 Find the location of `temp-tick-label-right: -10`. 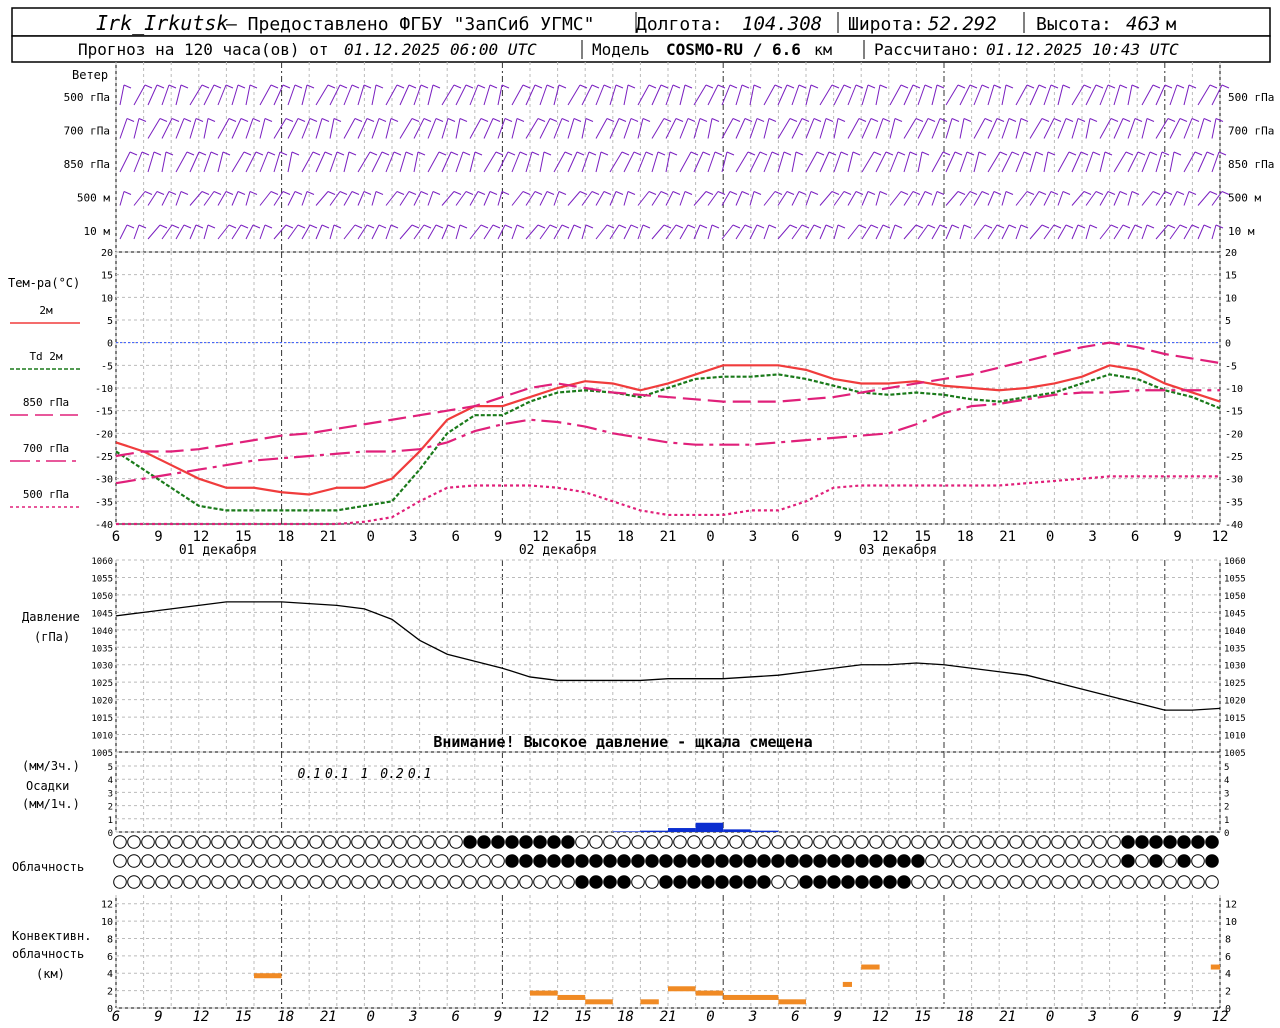

temp-tick-label-right: -10 is located at coordinates (1234, 389).